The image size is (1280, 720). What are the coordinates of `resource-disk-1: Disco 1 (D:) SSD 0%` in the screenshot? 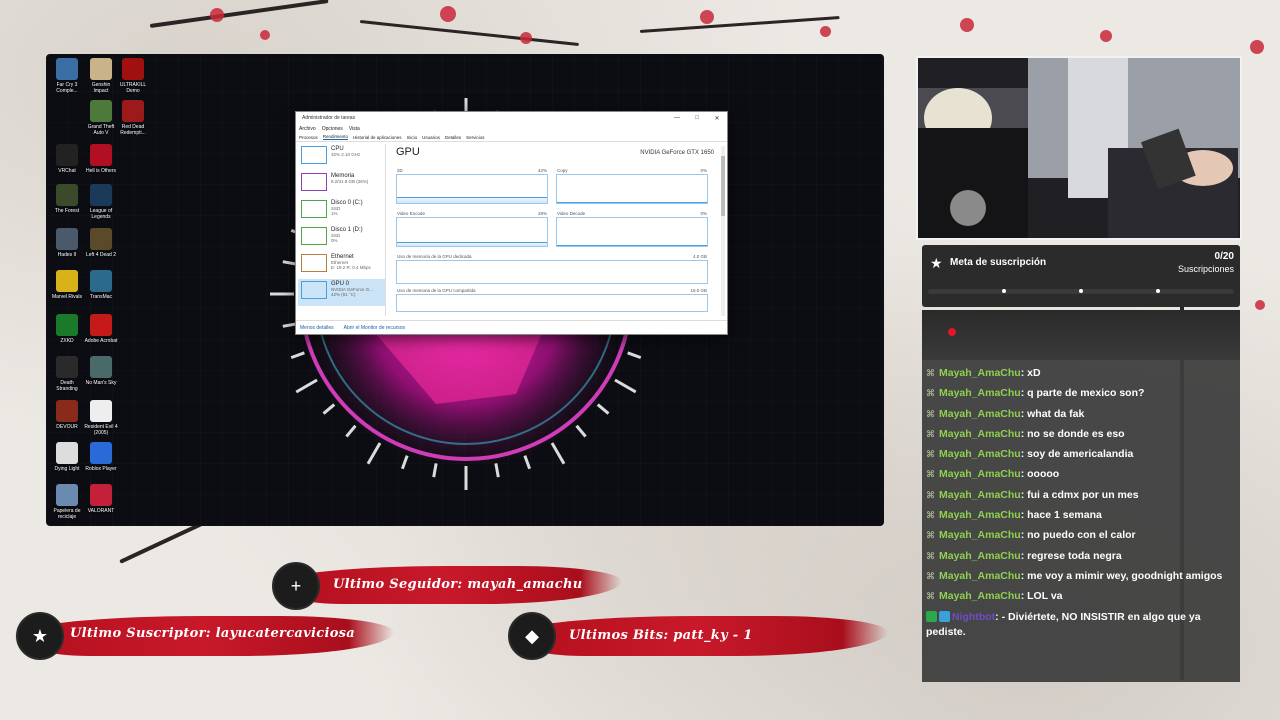 It's located at (341, 238).